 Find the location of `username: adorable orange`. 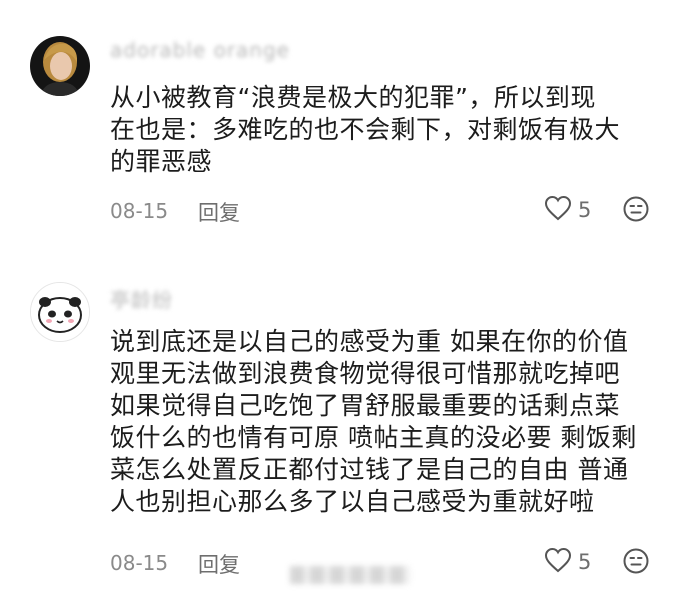

username: adorable orange is located at coordinates (200, 50).